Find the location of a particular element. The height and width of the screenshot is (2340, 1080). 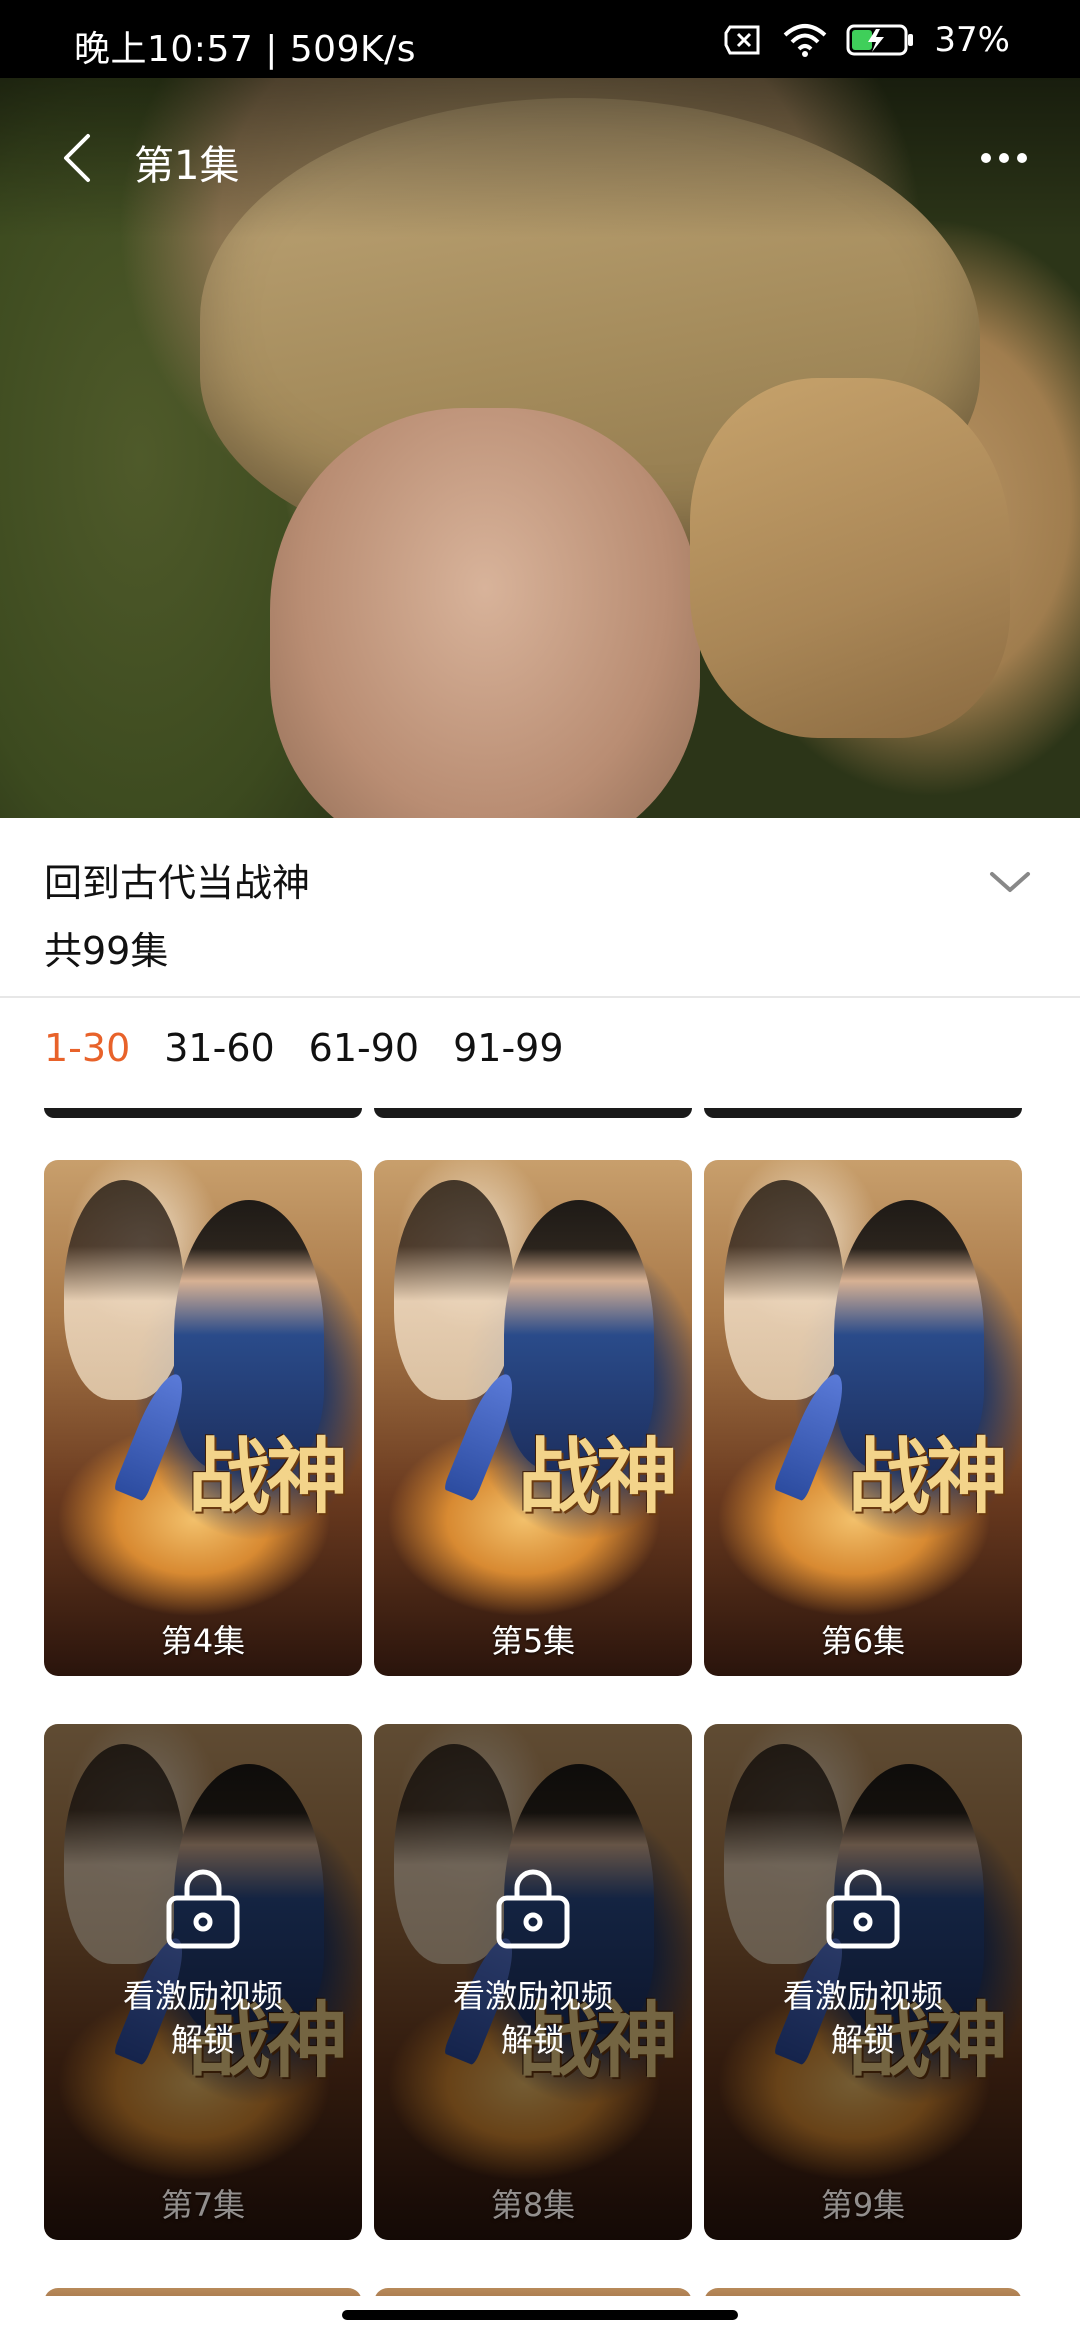

range-tab-1-30: 1-30 is located at coordinates (87, 1048).